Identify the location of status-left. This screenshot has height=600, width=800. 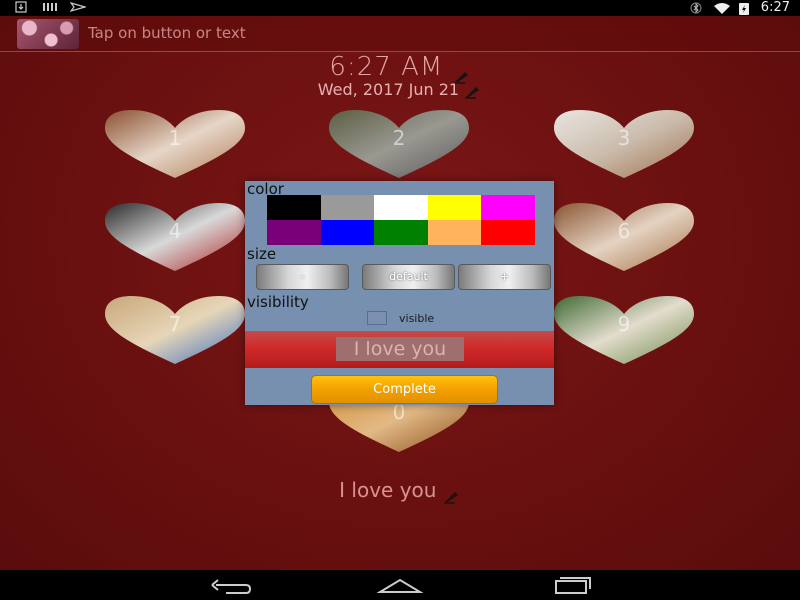
(51, 7).